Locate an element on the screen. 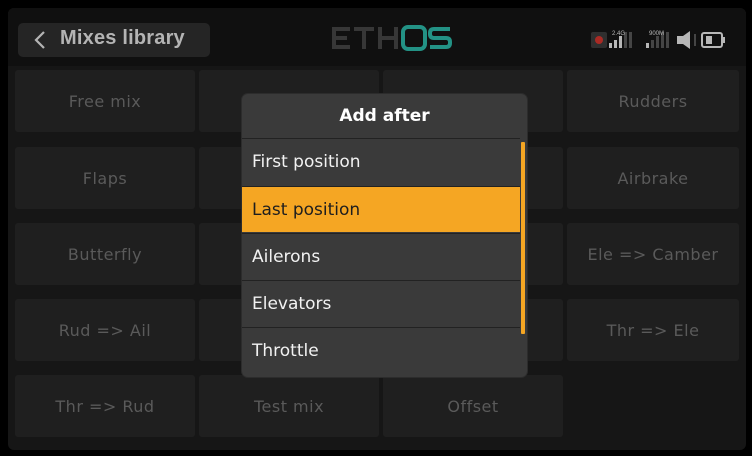 This screenshot has height=456, width=752. list-item: First position is located at coordinates (381, 161).